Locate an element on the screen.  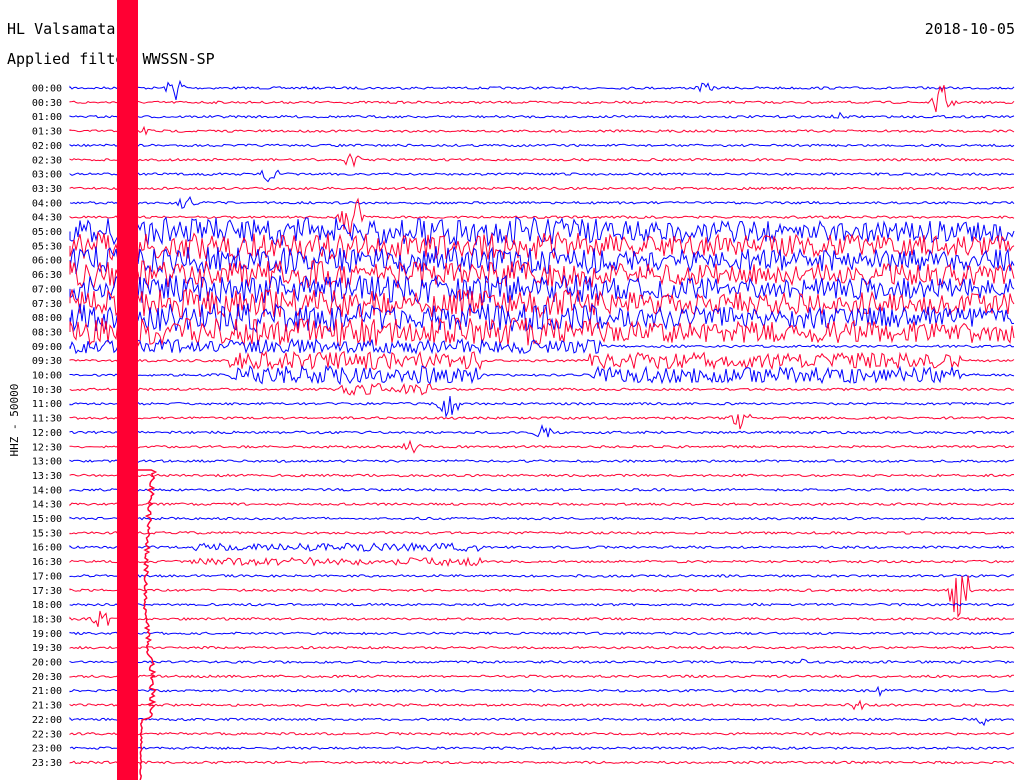
y-tick-label: 12:30 is located at coordinates (47, 447).